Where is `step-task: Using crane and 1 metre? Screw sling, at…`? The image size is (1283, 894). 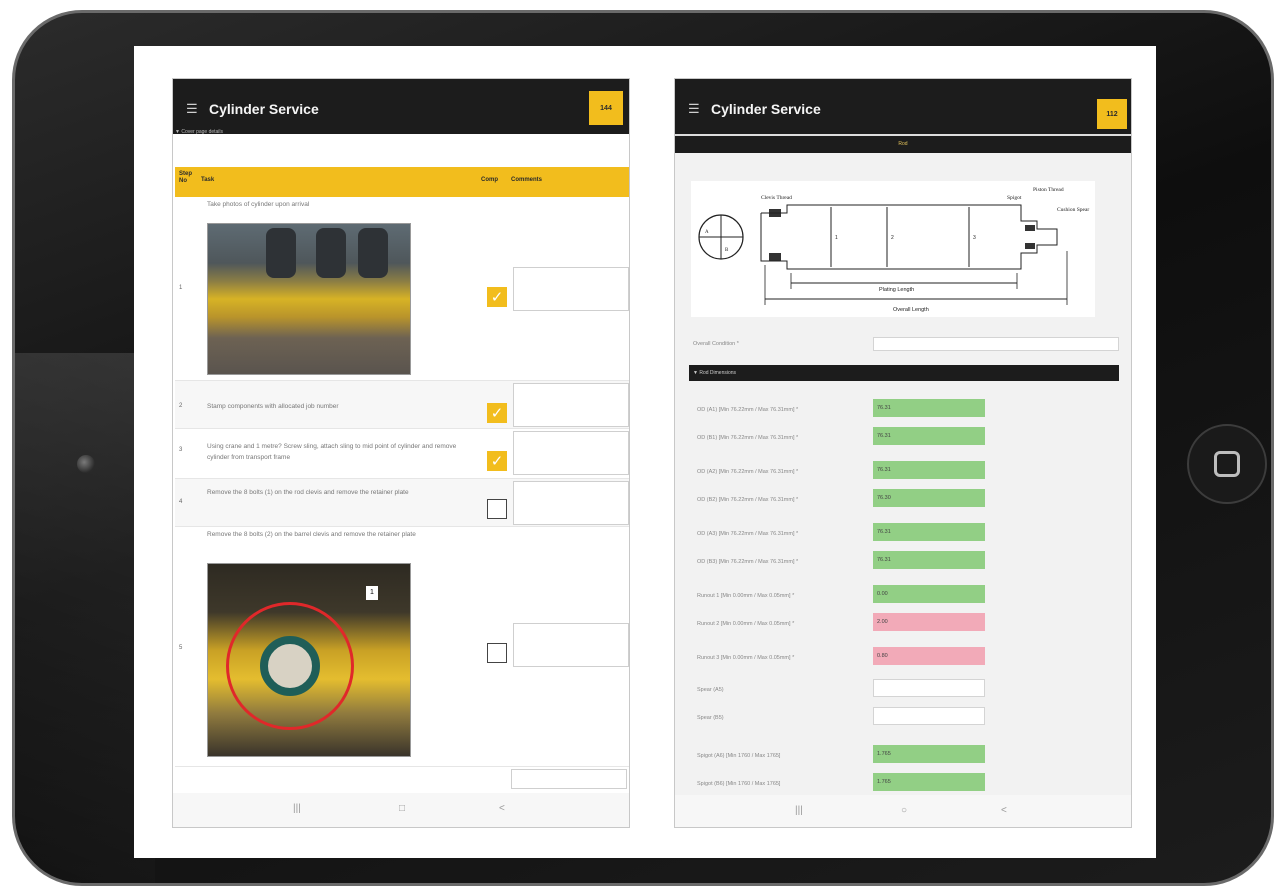
step-task: Using crane and 1 metre? Screw sling, at… is located at coordinates (332, 452).